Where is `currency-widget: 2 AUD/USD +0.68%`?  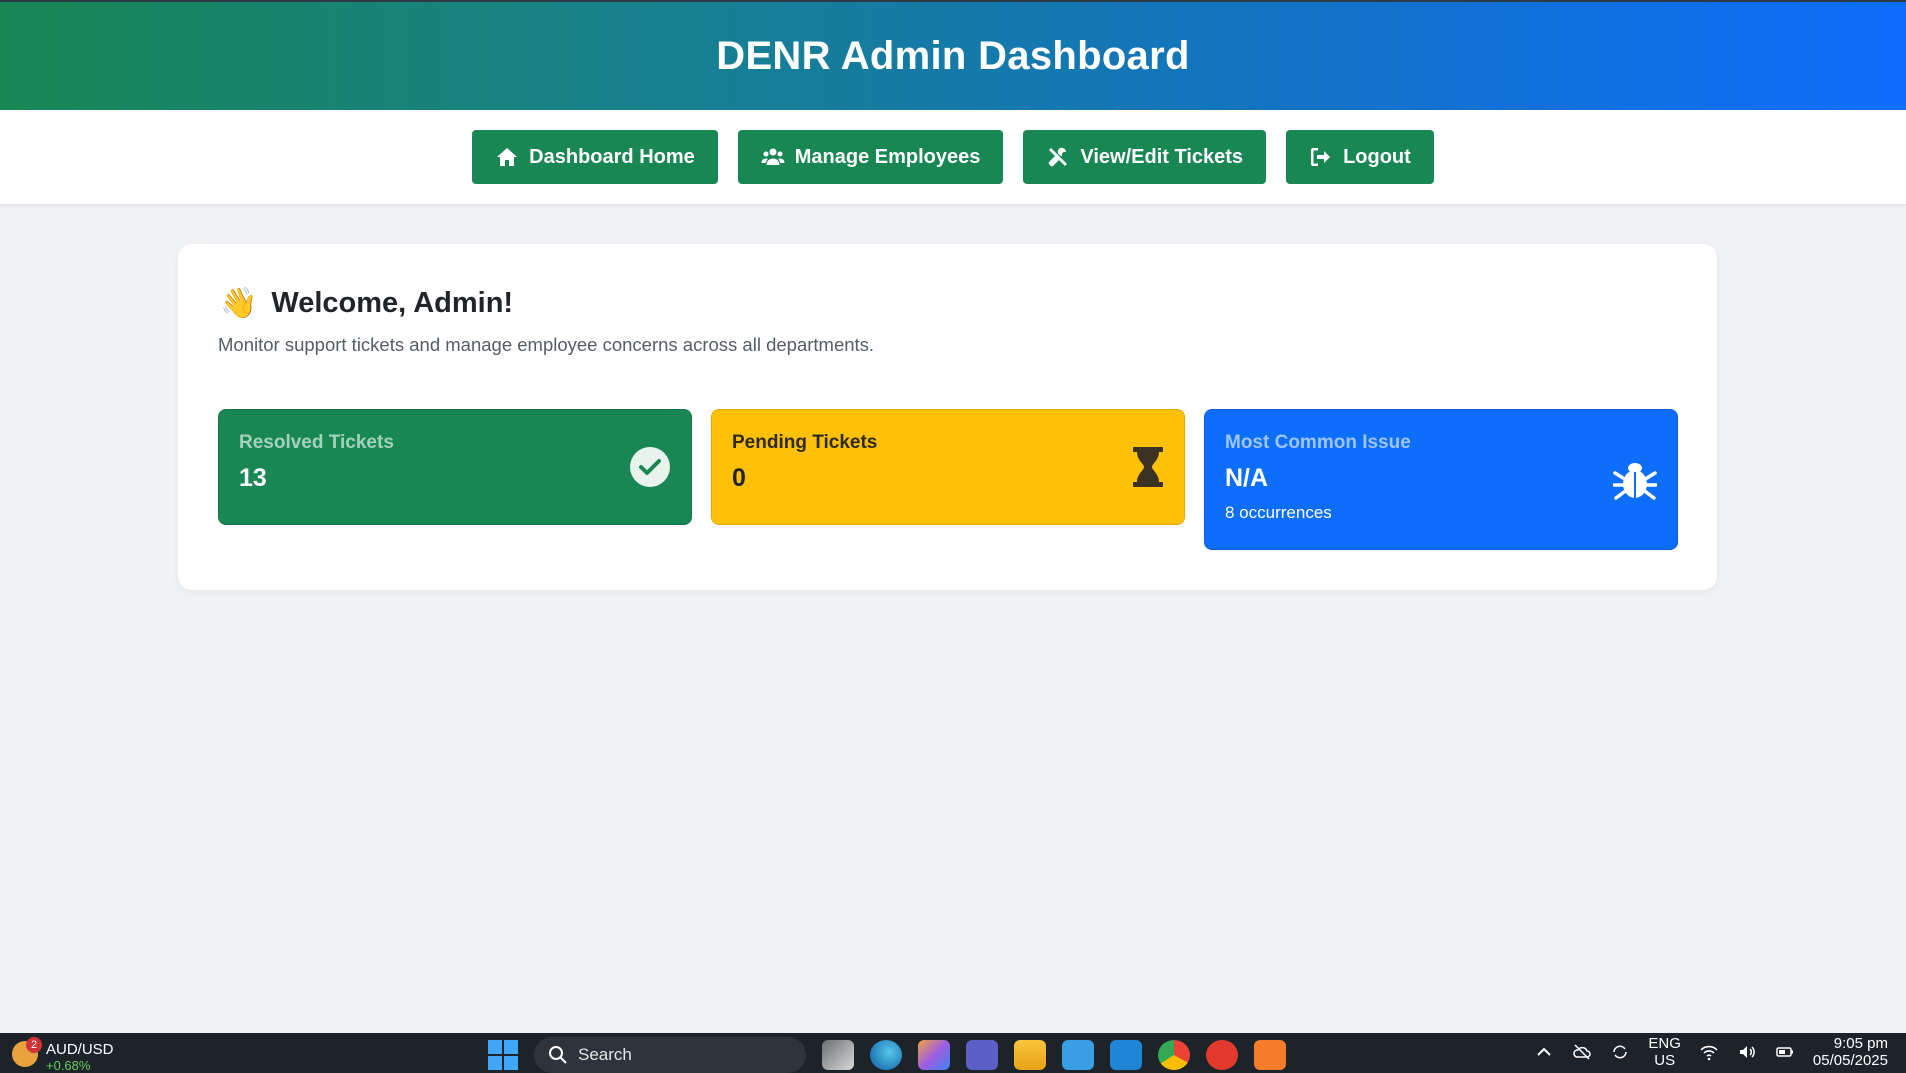
currency-widget: 2 AUD/USD +0.68% is located at coordinates (63, 1055).